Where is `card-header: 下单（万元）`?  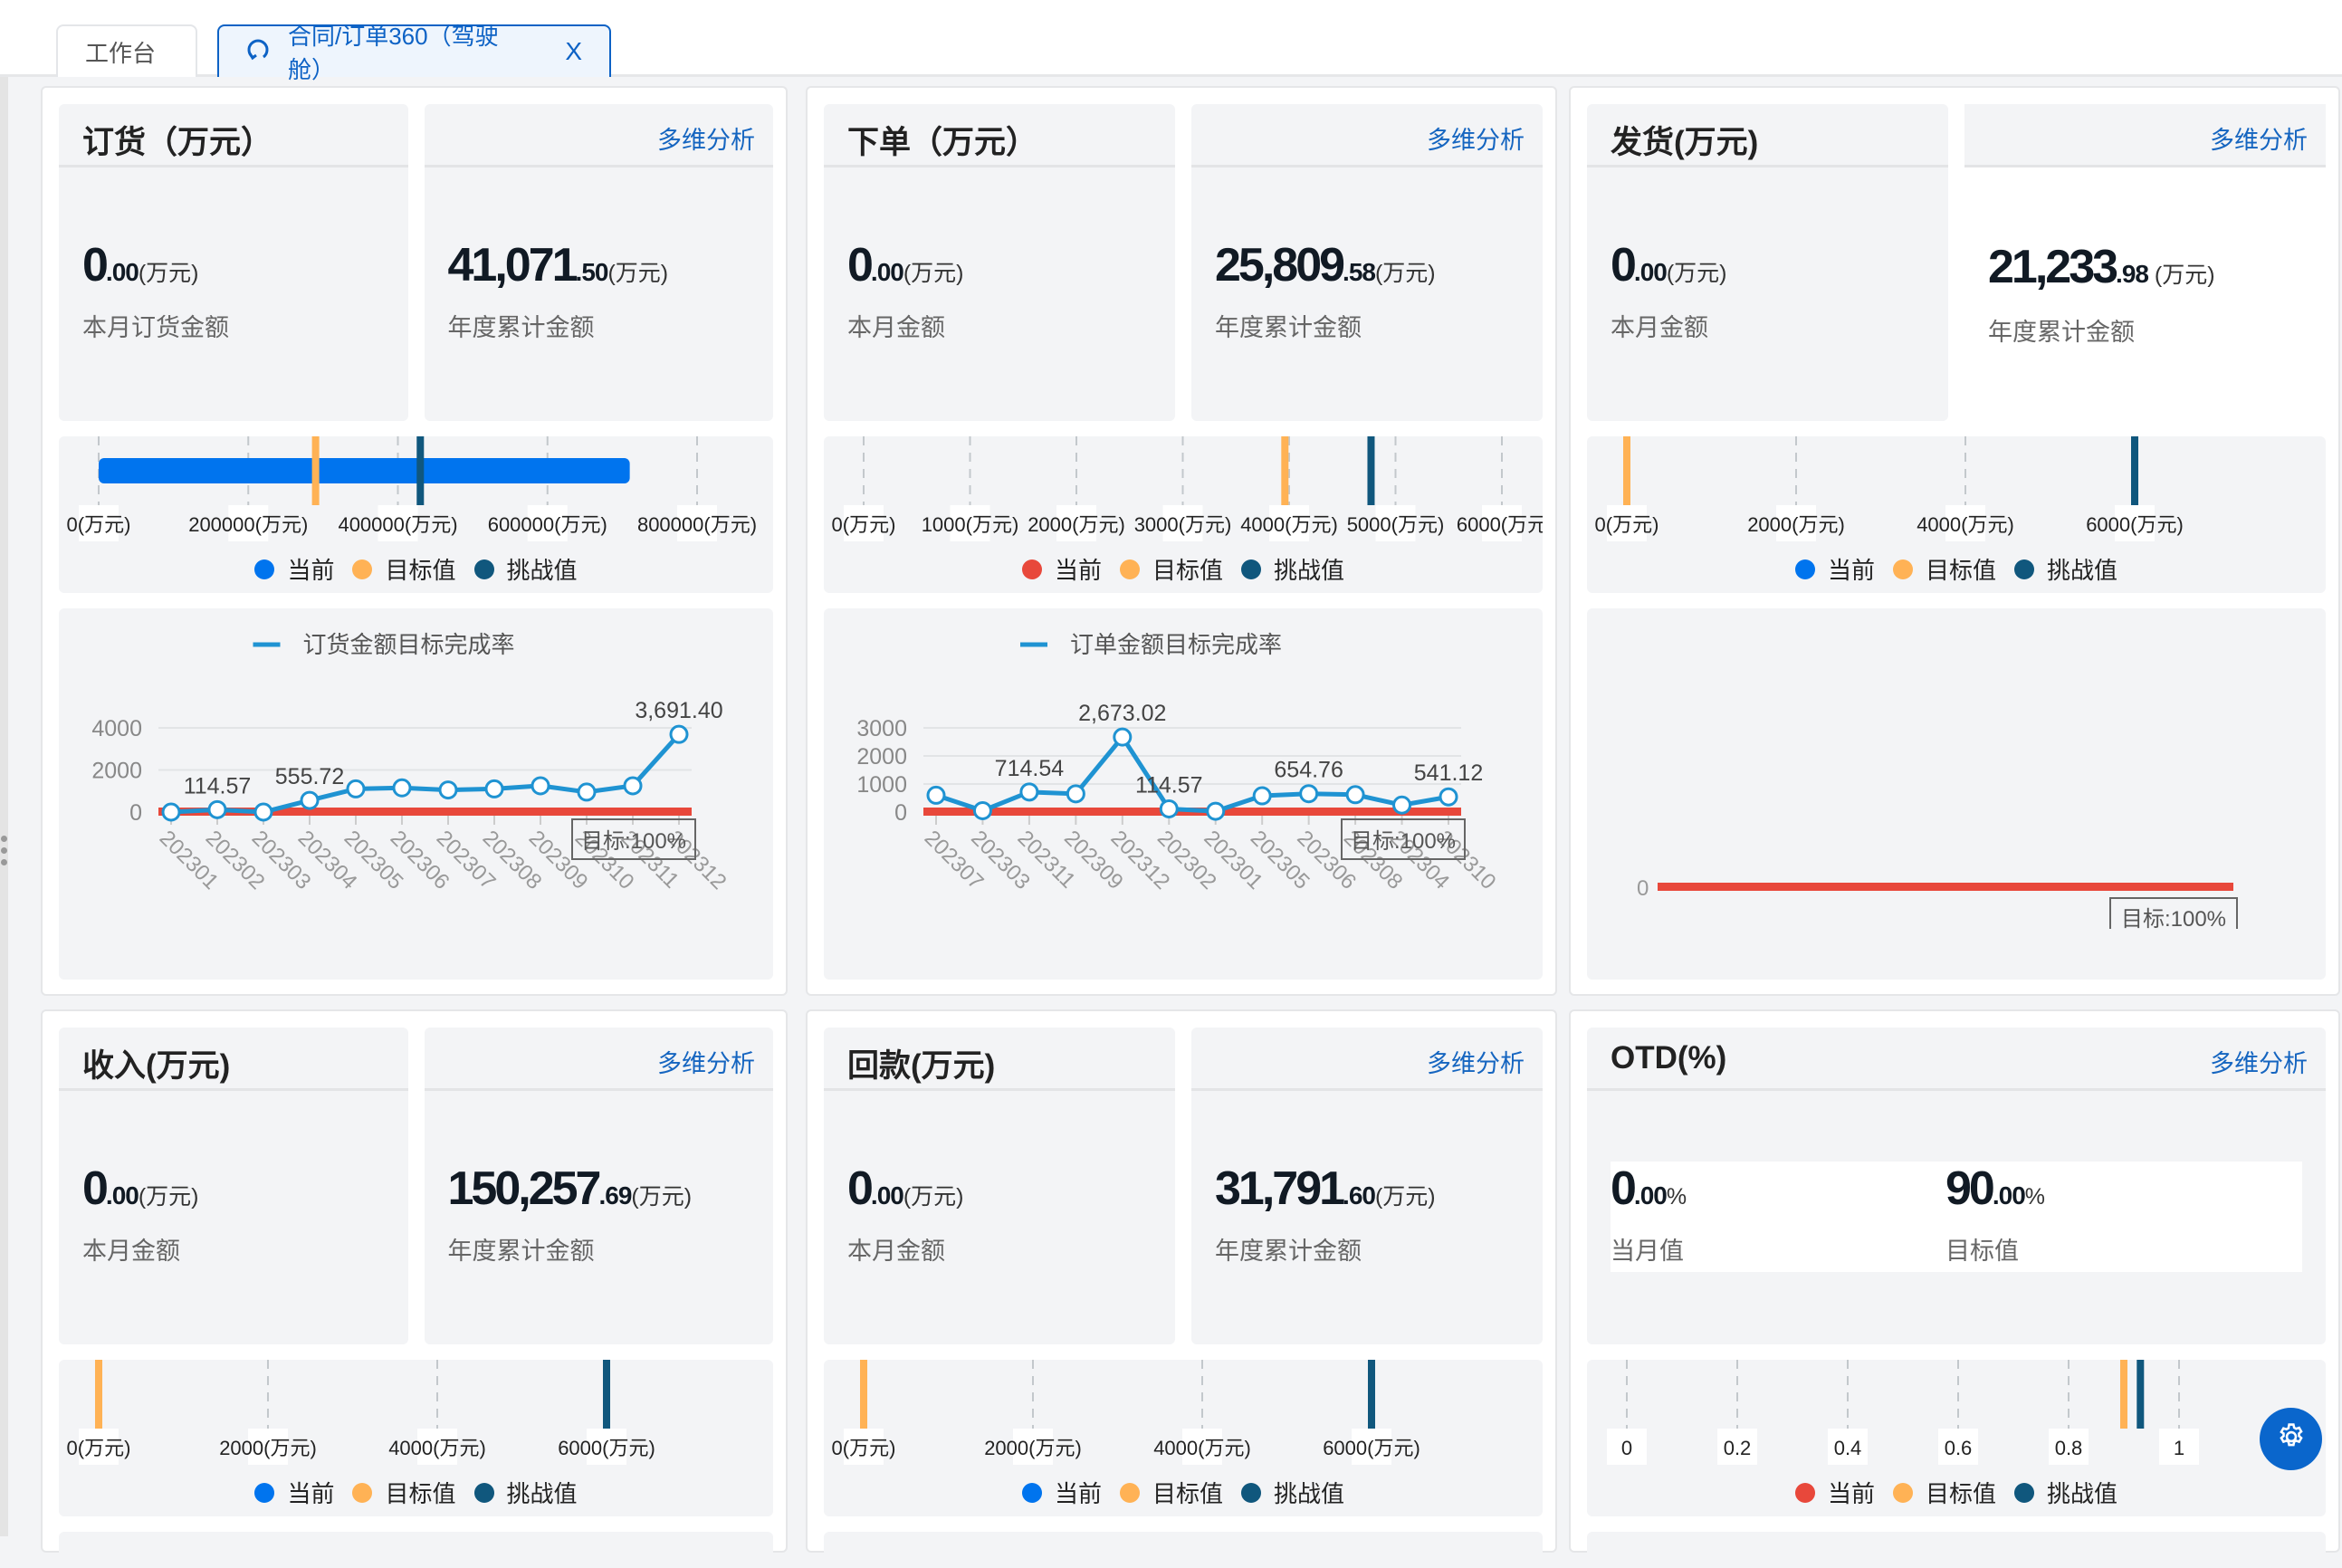 card-header: 下单（万元） is located at coordinates (999, 135).